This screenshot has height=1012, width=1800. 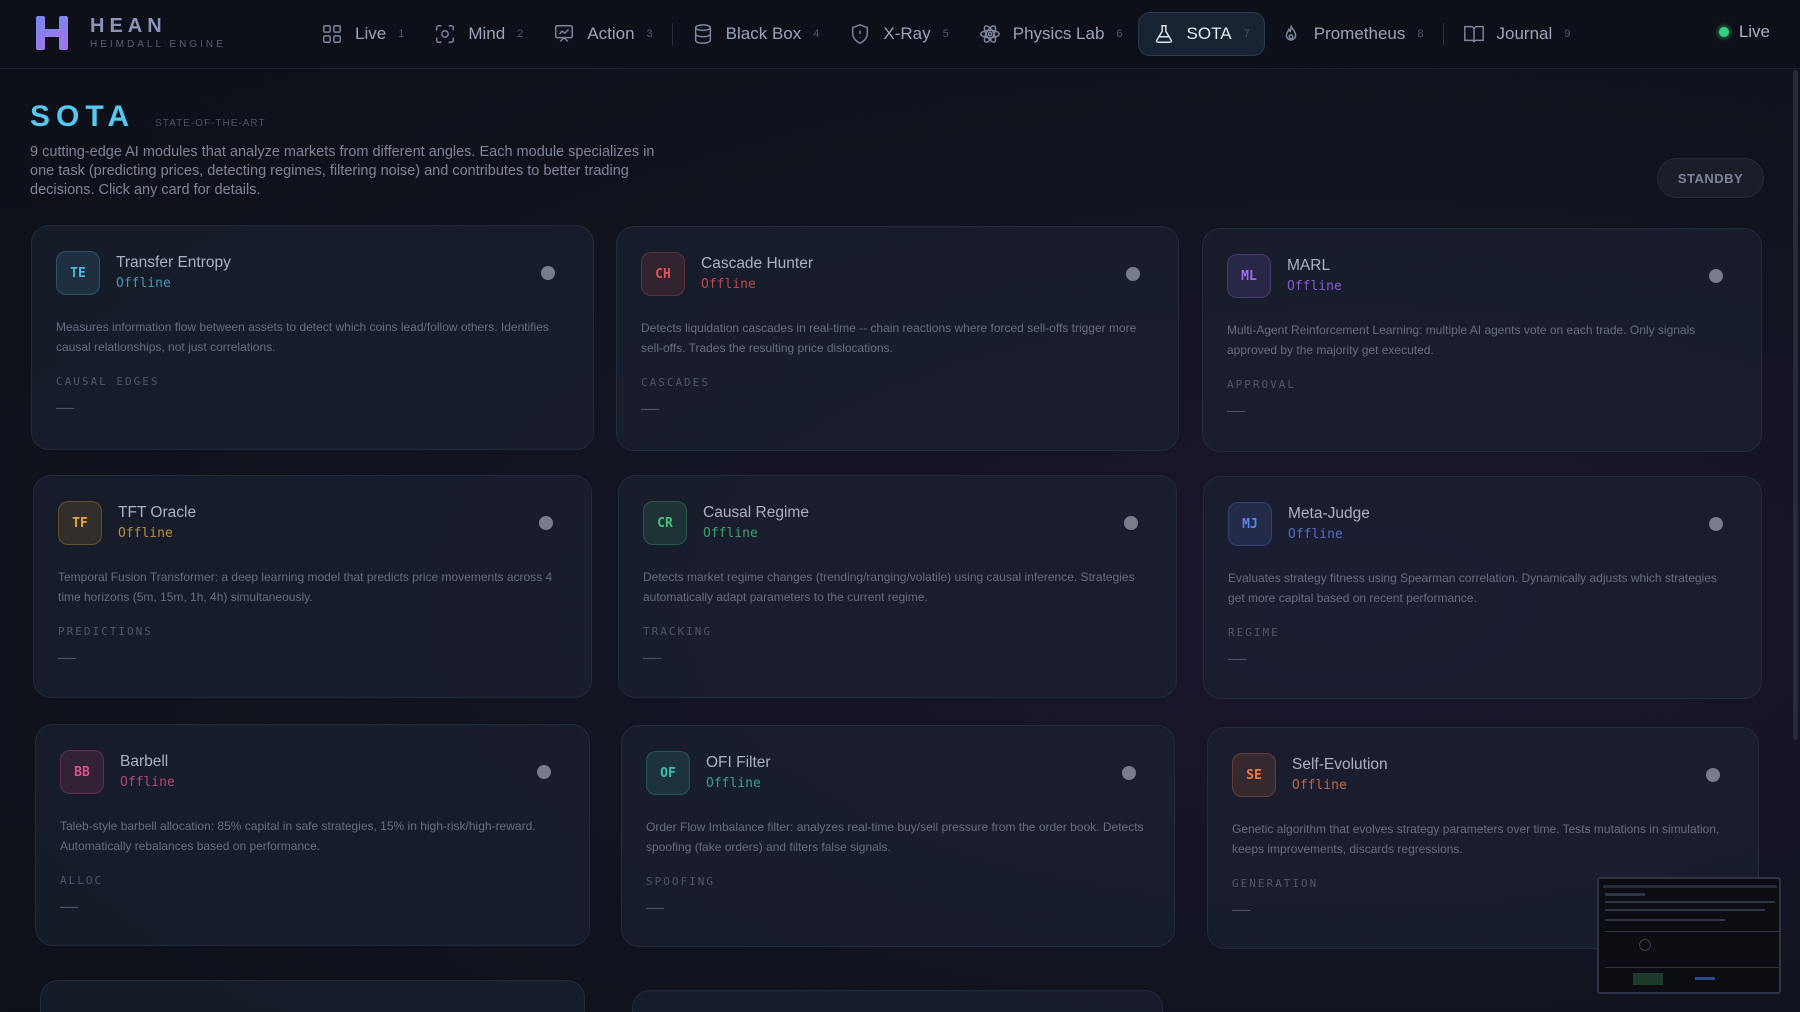 I want to click on book-icon, so click(x=1473, y=34).